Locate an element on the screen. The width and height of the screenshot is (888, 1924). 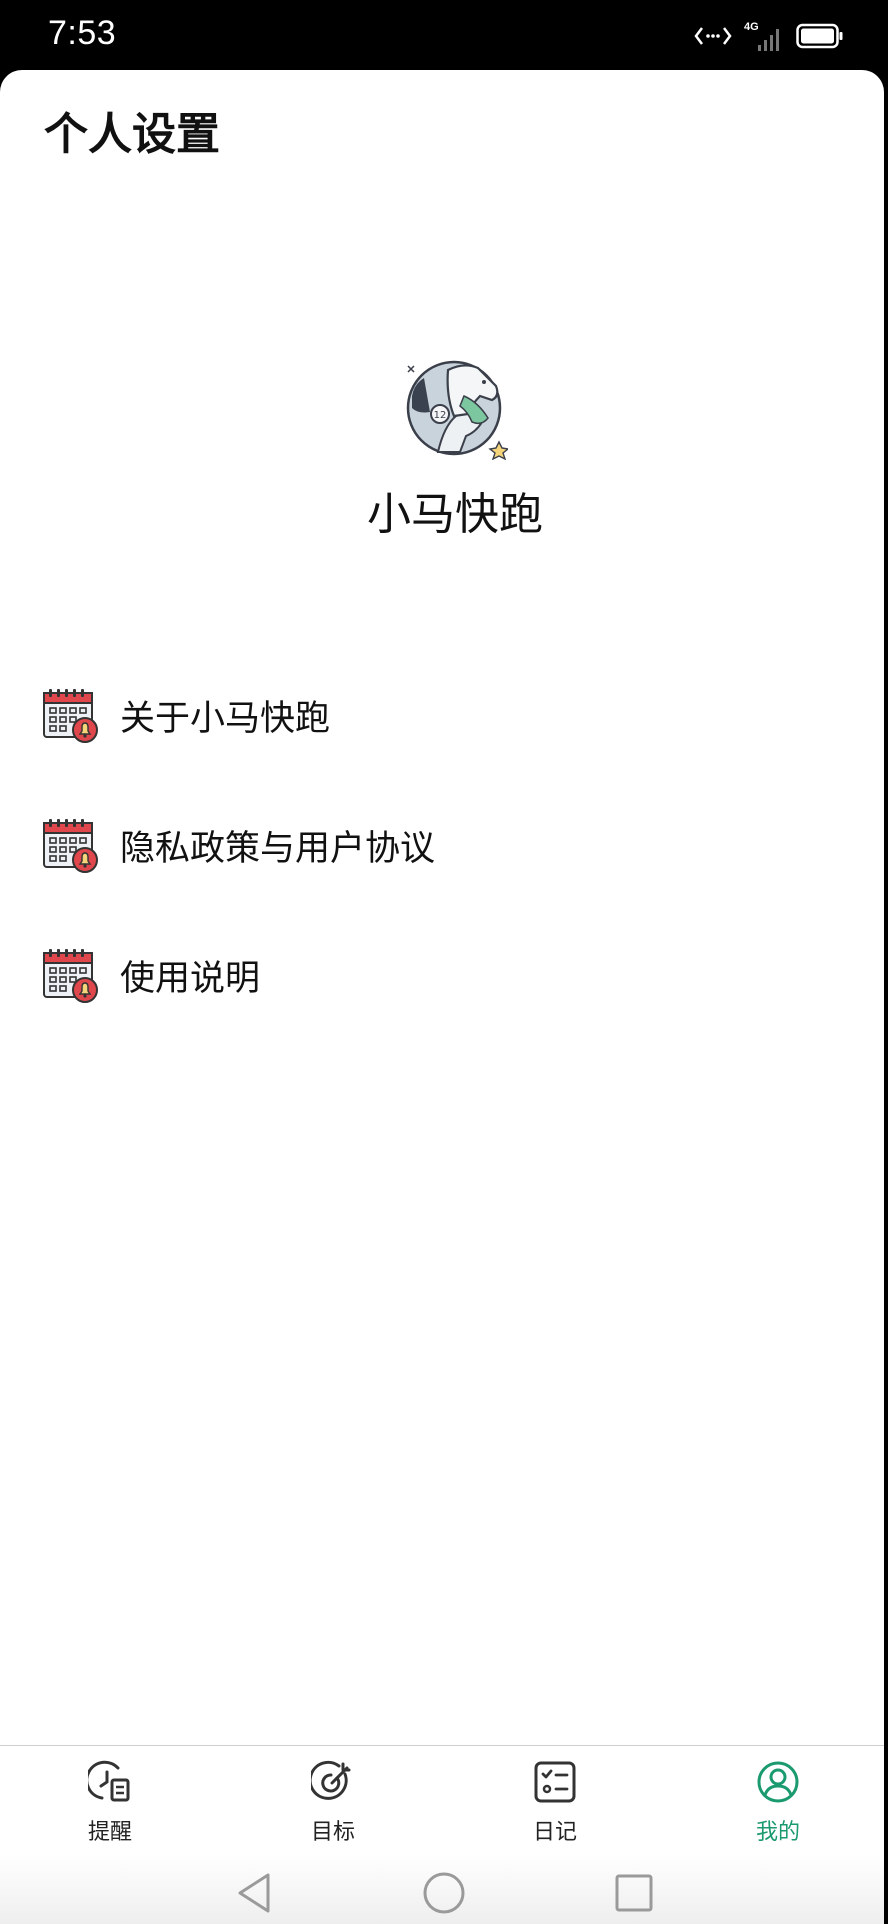
battery-icon is located at coordinates (820, 38).